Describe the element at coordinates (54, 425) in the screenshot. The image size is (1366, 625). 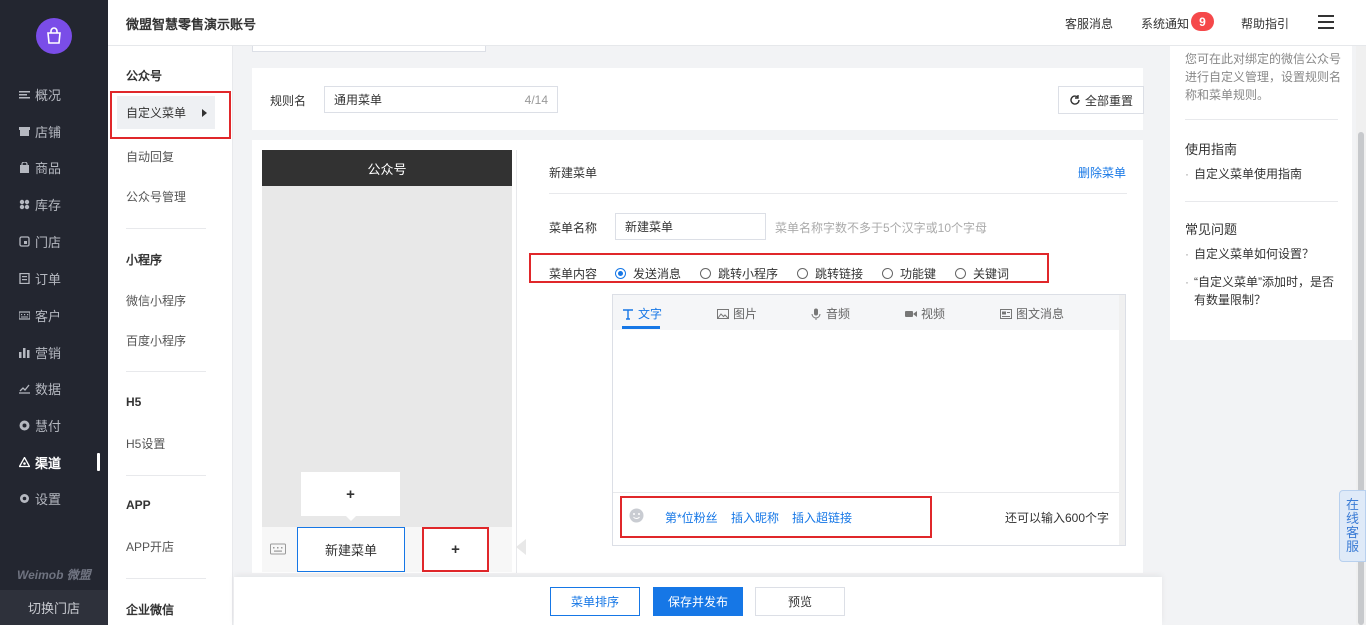
I see `nav-item-pay: 慧付` at that location.